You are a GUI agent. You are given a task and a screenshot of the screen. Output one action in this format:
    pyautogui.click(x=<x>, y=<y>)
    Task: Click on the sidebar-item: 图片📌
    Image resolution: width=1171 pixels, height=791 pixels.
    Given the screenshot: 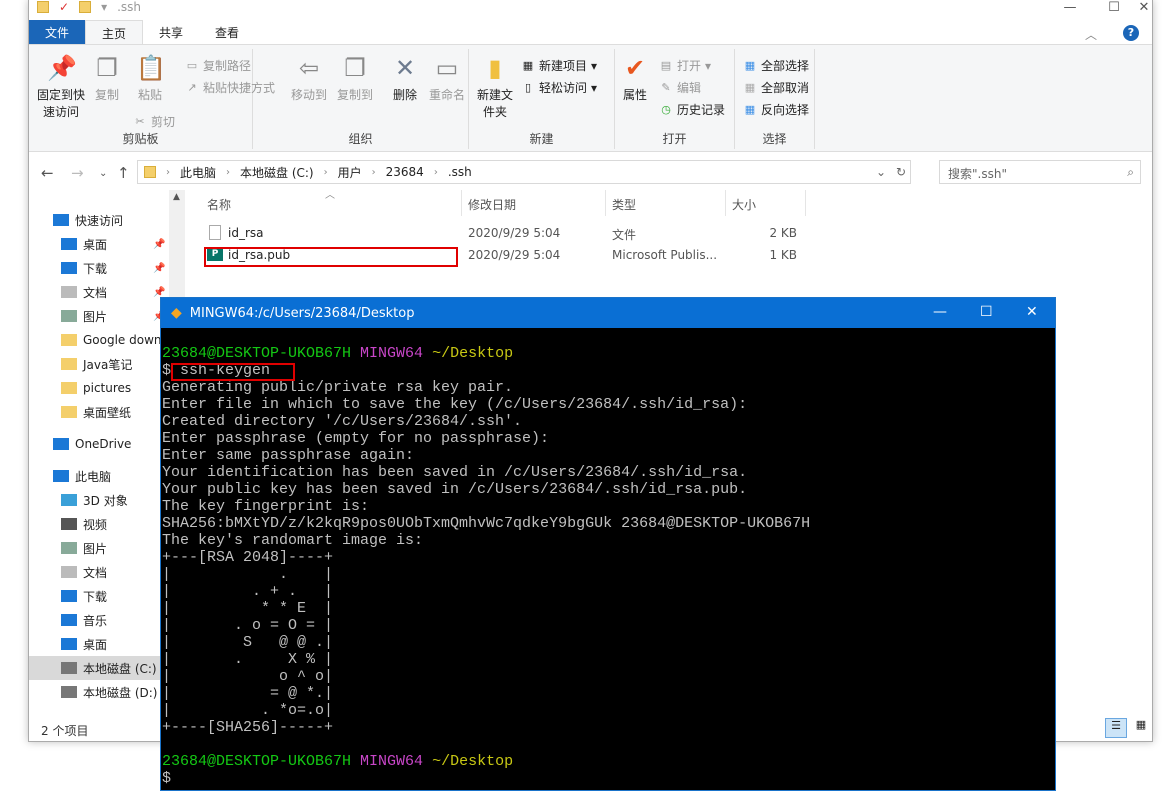 What is the action you would take?
    pyautogui.click(x=99, y=316)
    